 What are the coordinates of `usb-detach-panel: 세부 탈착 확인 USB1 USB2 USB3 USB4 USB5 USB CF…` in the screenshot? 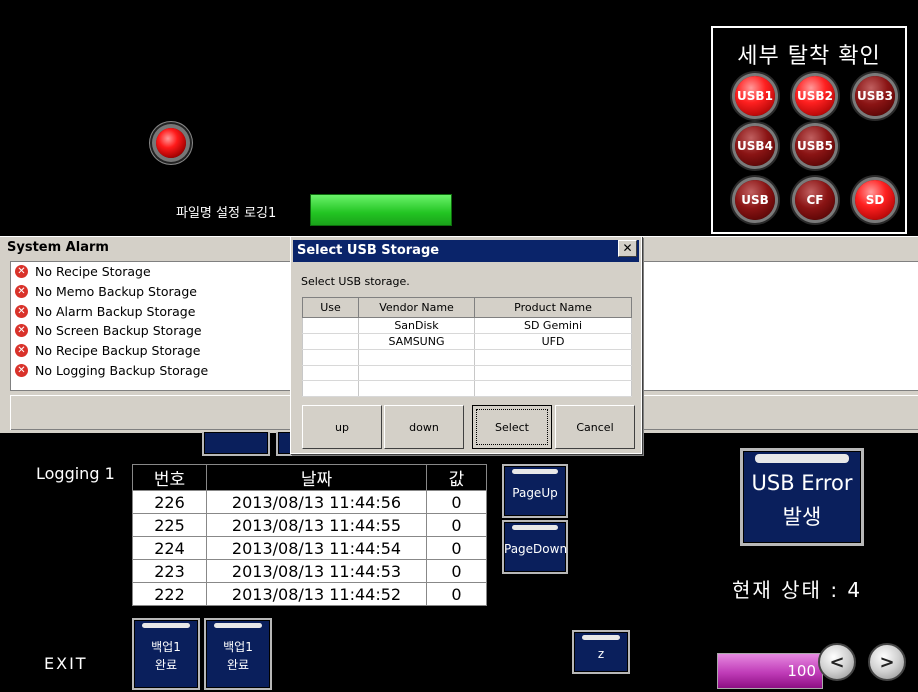 It's located at (809, 130).